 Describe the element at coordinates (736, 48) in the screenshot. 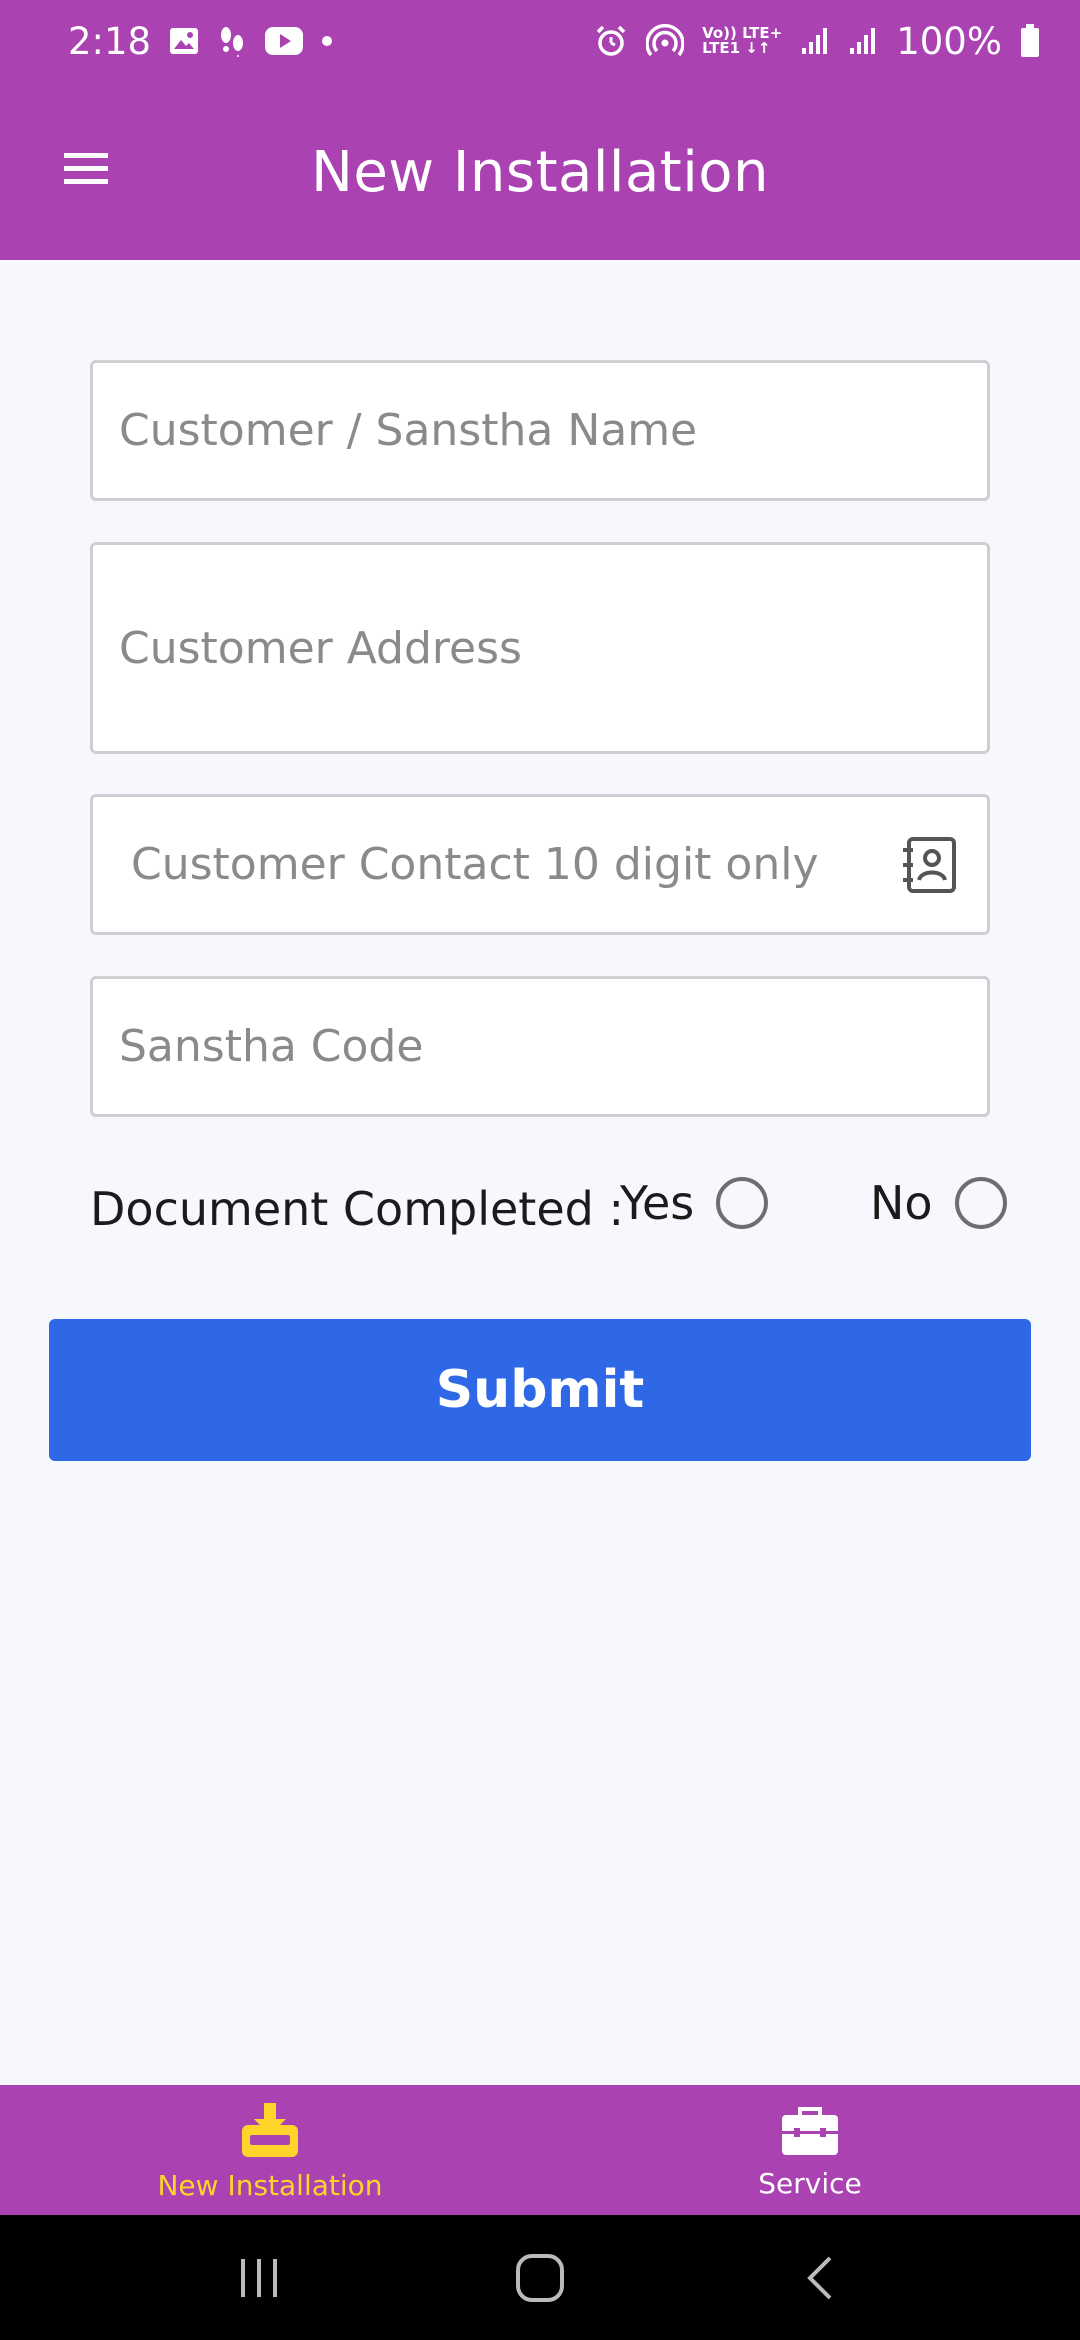

I see `network-line-2: LTE1 ↓↑` at that location.